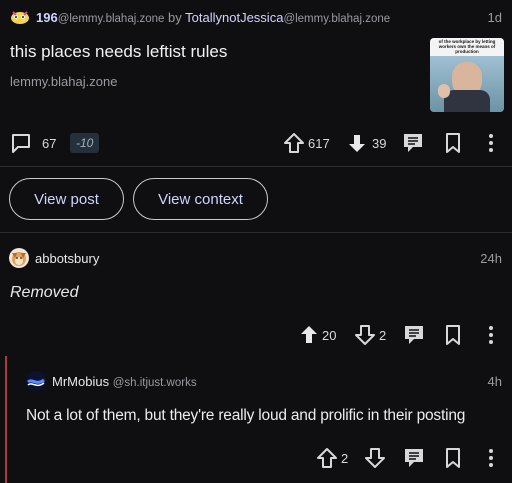 This screenshot has height=483, width=512. What do you see at coordinates (200, 199) in the screenshot?
I see `view-context-button: View context` at bounding box center [200, 199].